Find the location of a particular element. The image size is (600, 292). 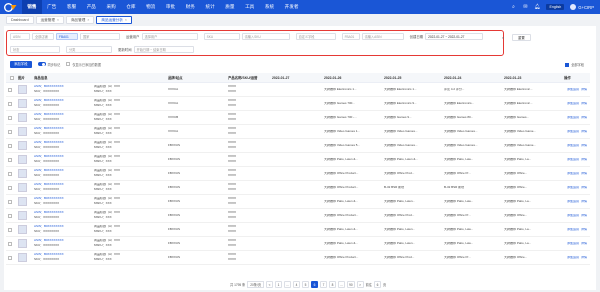

nav-item: 工具 is located at coordinates (250, 7).